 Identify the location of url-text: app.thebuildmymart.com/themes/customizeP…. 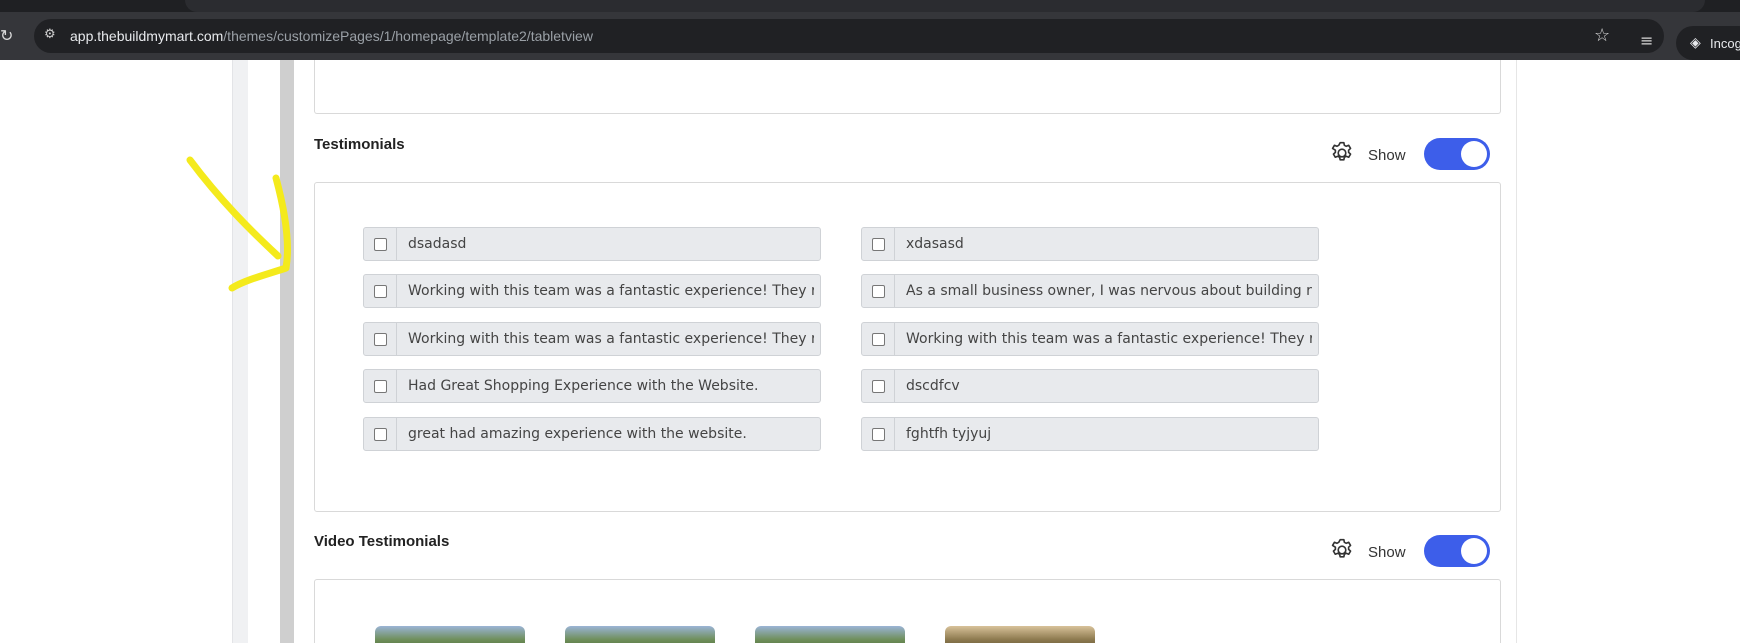
(331, 36).